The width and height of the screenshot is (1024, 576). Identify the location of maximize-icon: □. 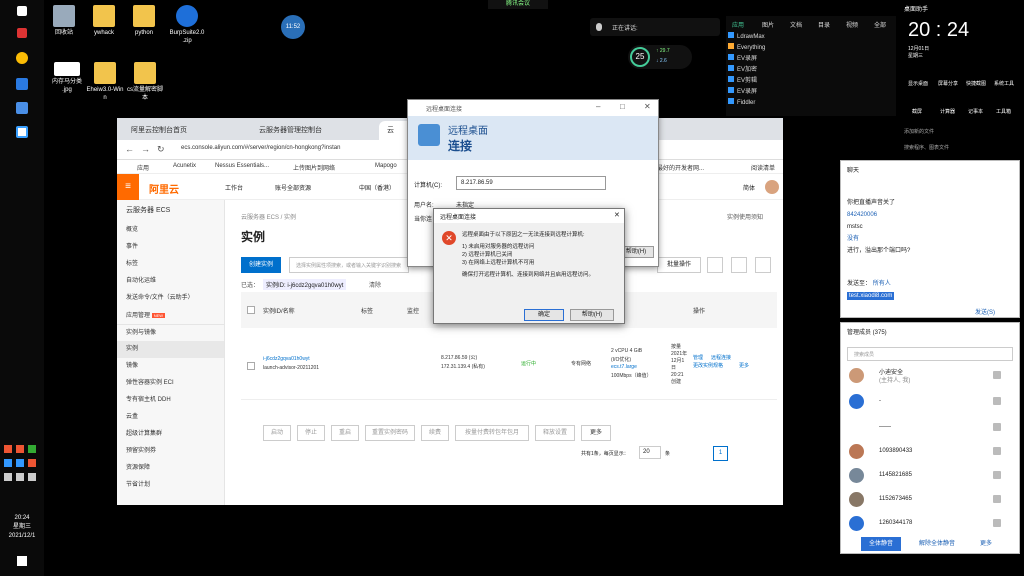
(622, 106).